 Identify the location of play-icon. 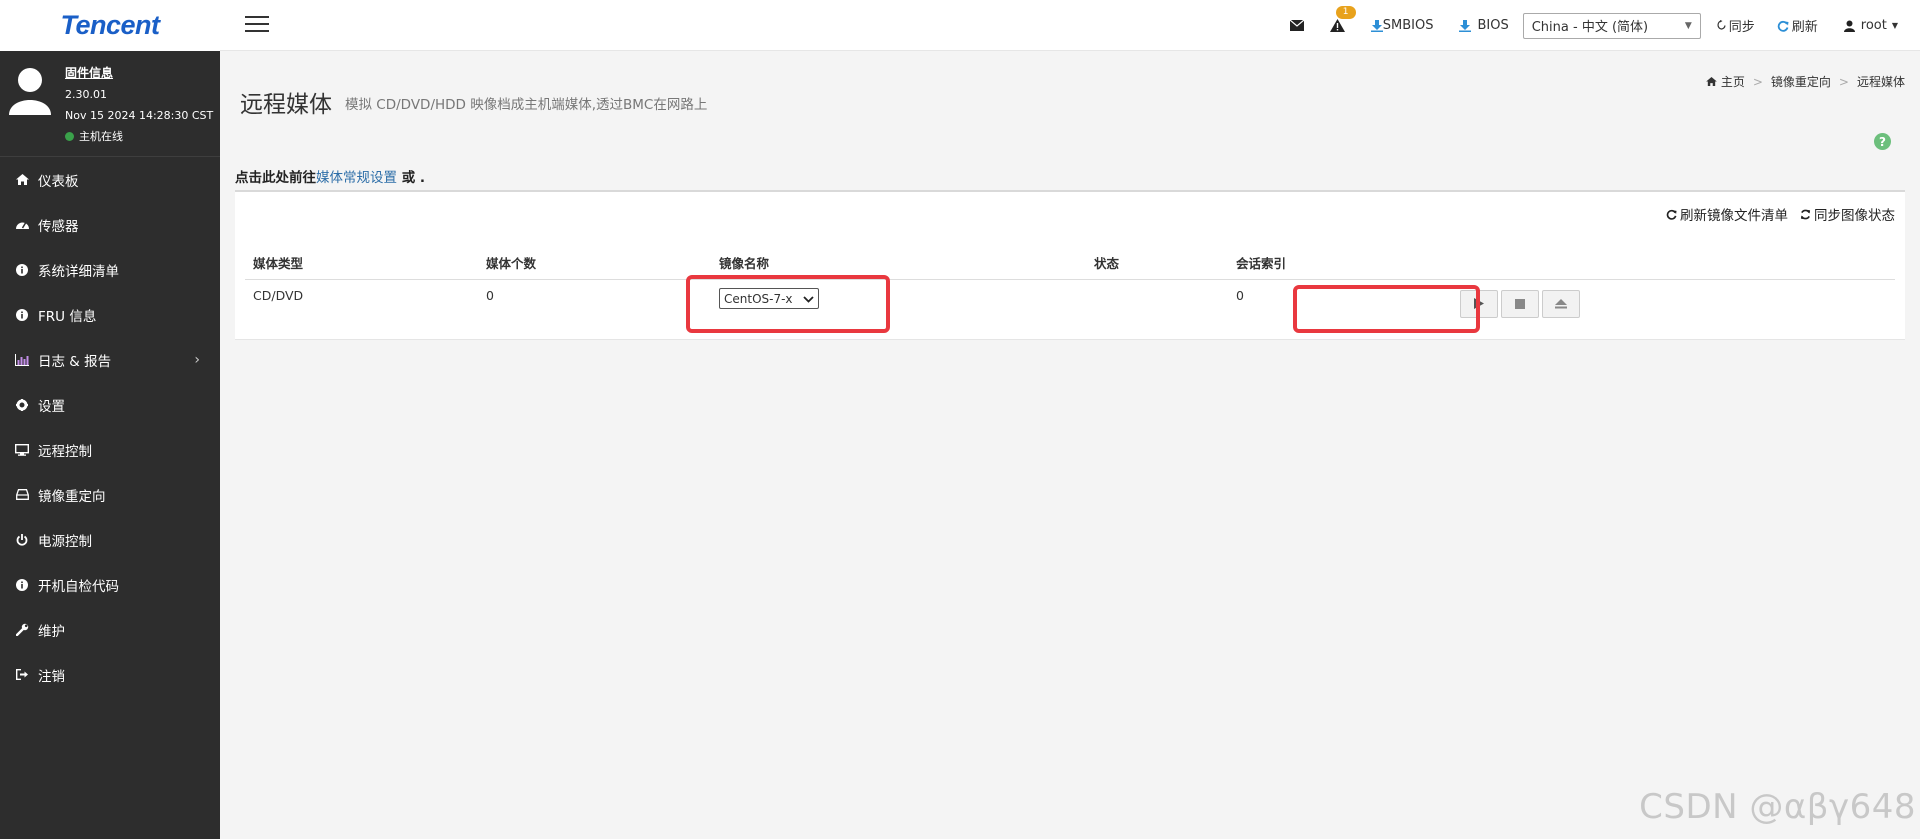
(1479, 304).